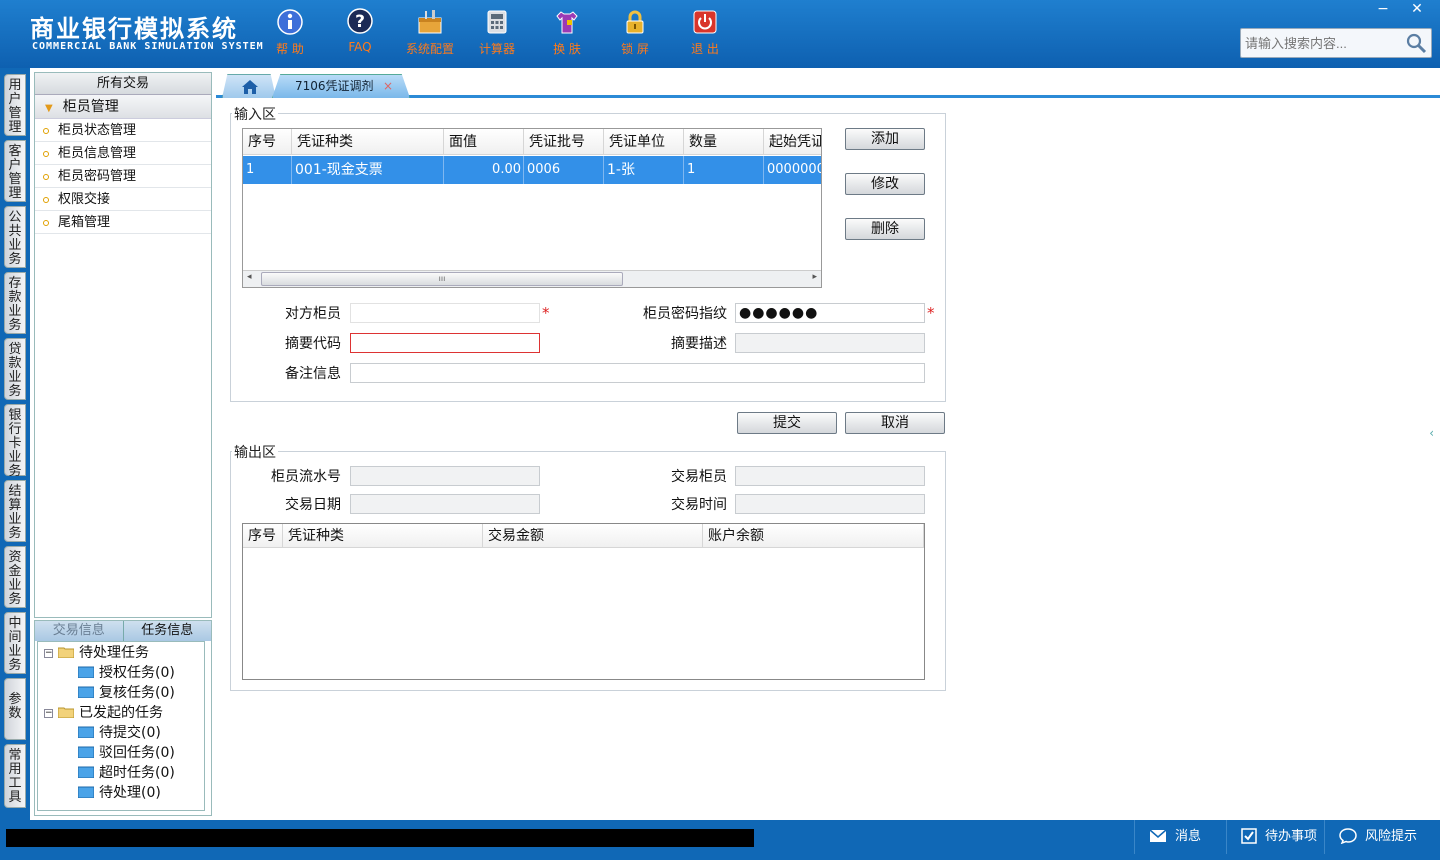  Describe the element at coordinates (1321, 43) in the screenshot. I see `search-input` at that location.